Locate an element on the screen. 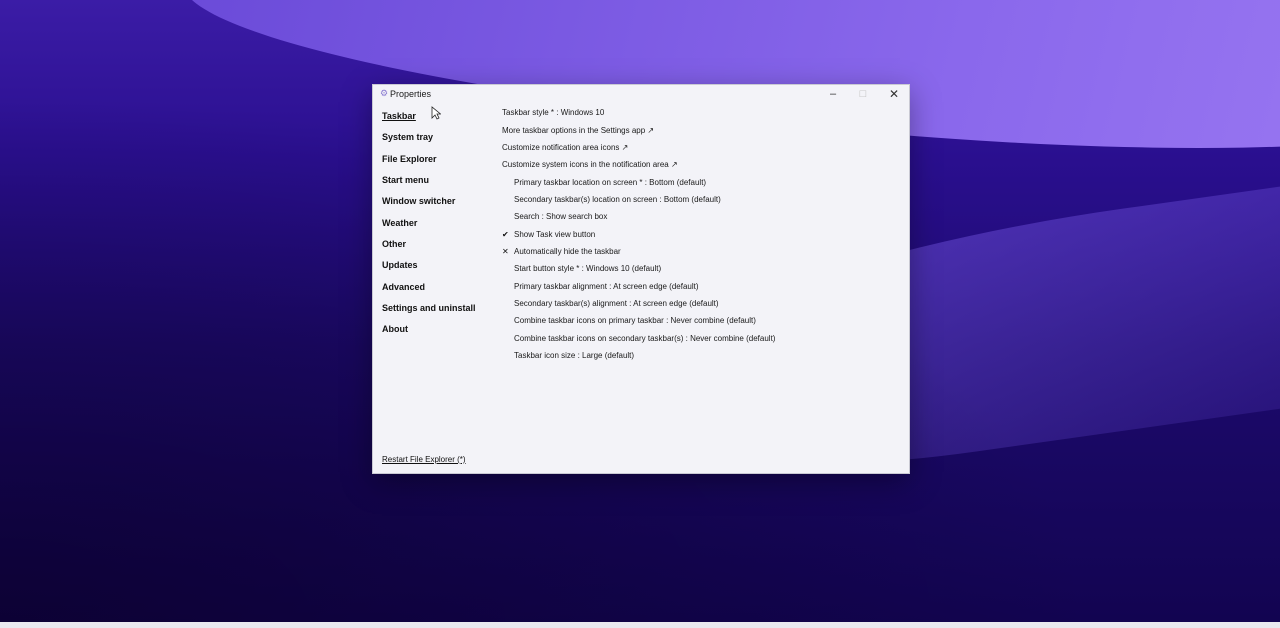  sidebar-item-file-explorer: File Explorer is located at coordinates (409, 159).